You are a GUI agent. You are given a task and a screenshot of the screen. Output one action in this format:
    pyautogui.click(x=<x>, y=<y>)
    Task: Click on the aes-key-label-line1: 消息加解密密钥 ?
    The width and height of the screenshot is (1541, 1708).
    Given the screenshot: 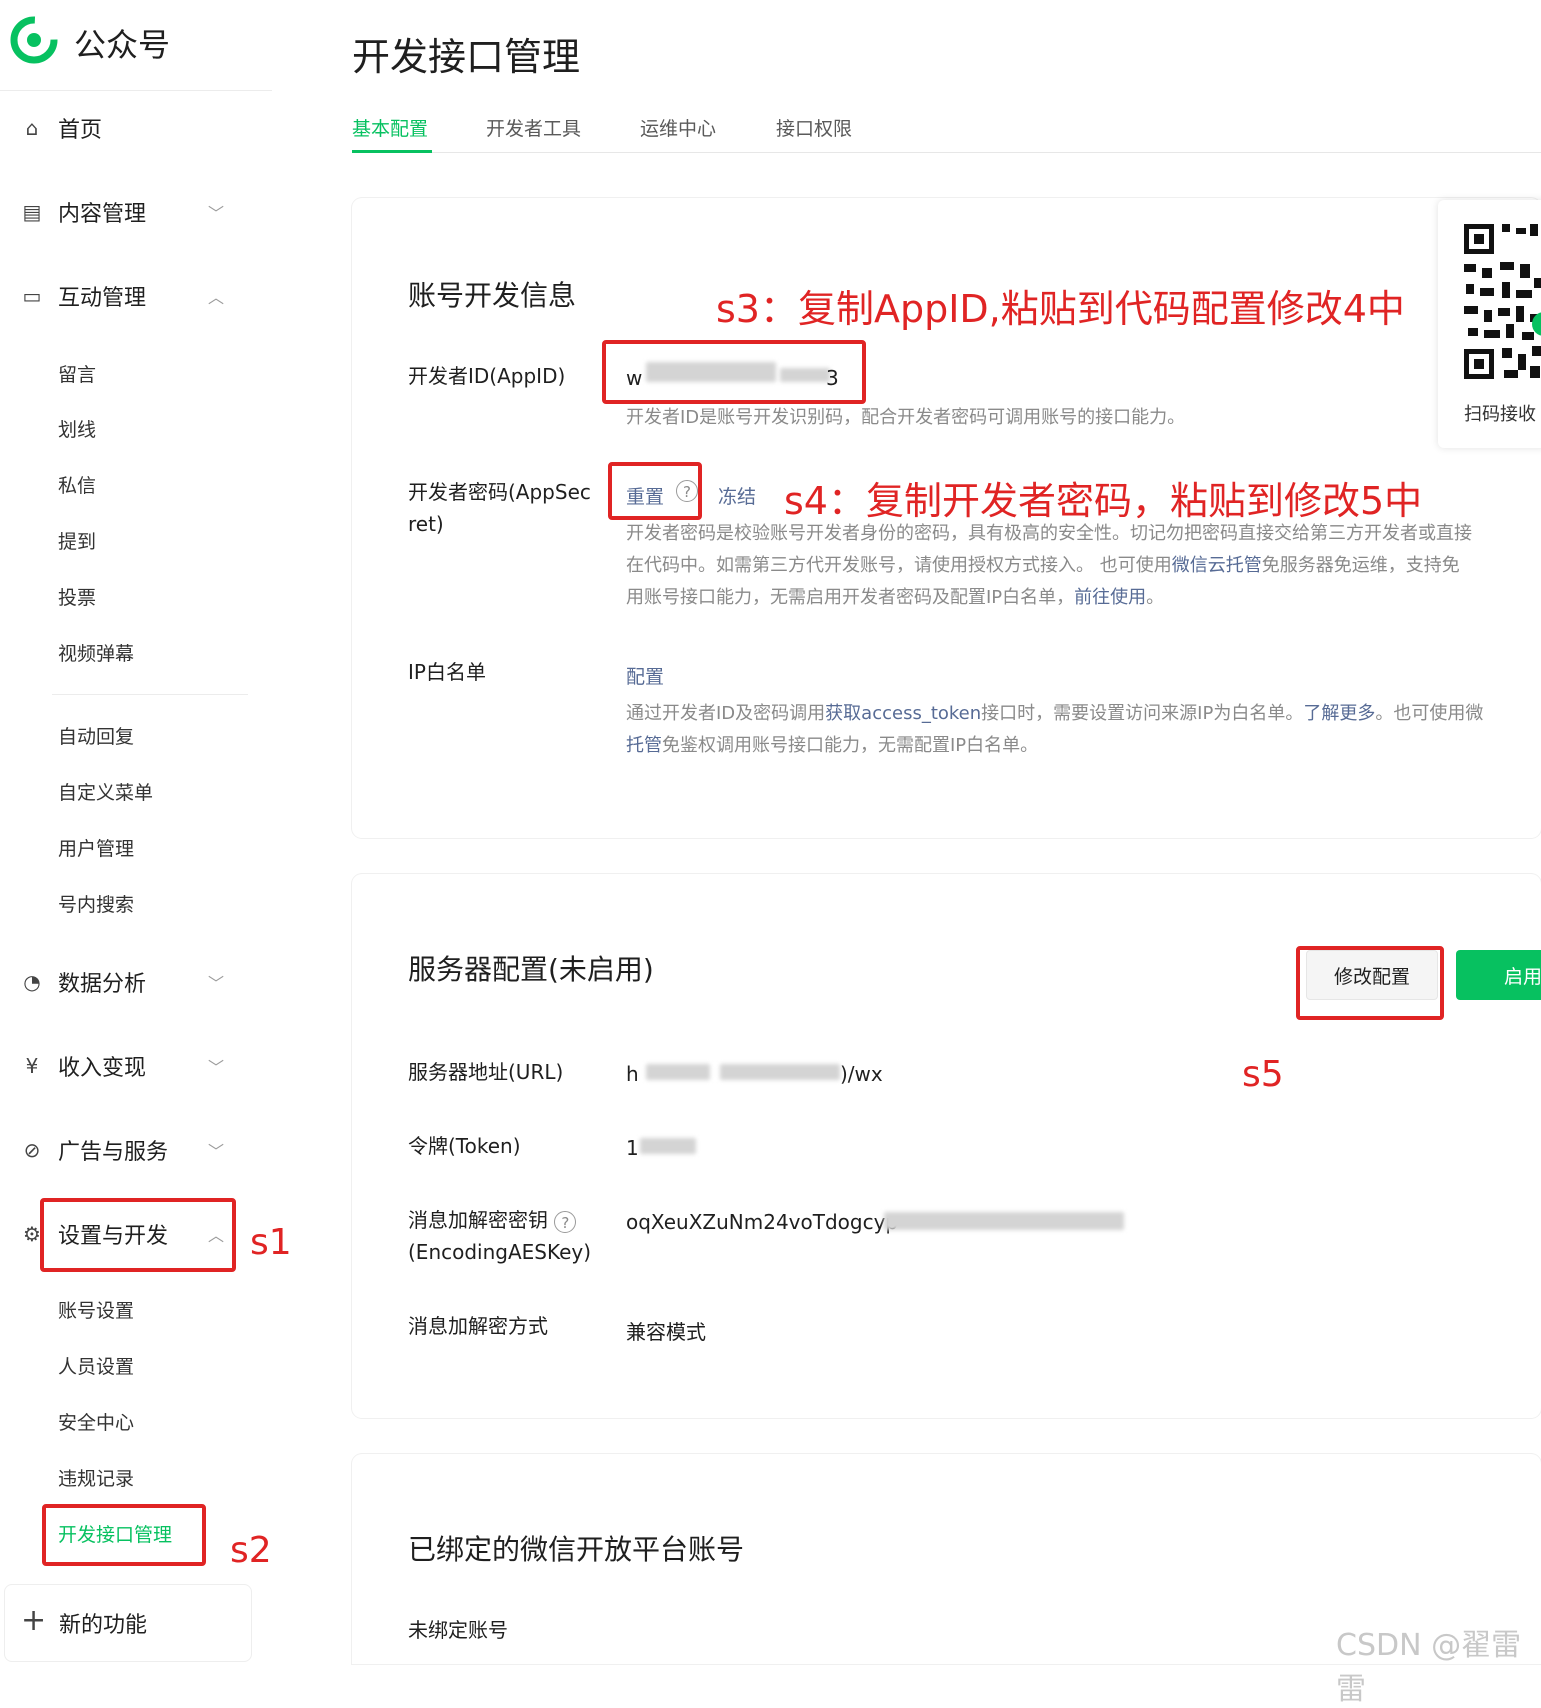 What is the action you would take?
    pyautogui.click(x=492, y=1220)
    